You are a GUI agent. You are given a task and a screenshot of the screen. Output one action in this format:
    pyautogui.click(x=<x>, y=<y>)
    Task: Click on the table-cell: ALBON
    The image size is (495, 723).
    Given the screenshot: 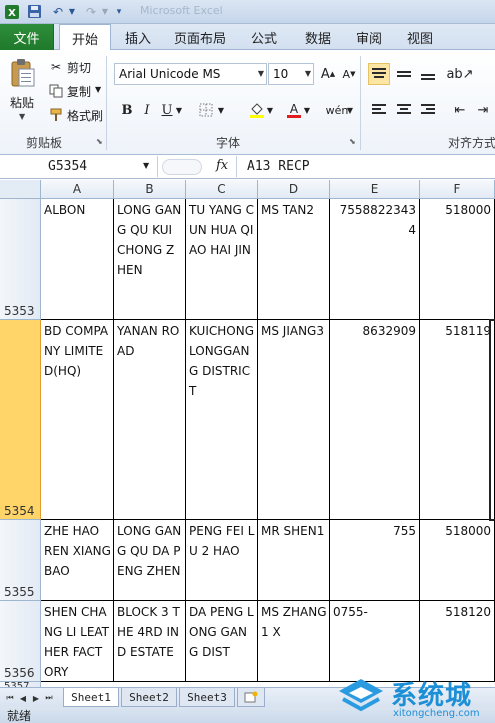 What is the action you would take?
    pyautogui.click(x=77, y=259)
    